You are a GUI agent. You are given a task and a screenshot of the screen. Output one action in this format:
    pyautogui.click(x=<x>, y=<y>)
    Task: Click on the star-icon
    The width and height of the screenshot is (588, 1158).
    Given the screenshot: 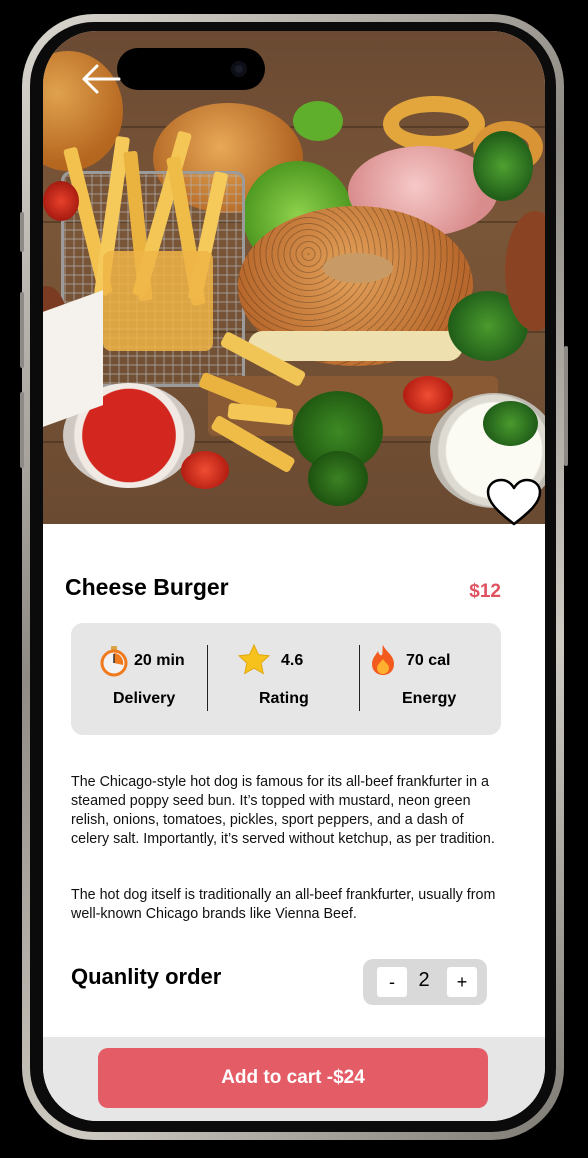 What is the action you would take?
    pyautogui.click(x=254, y=659)
    